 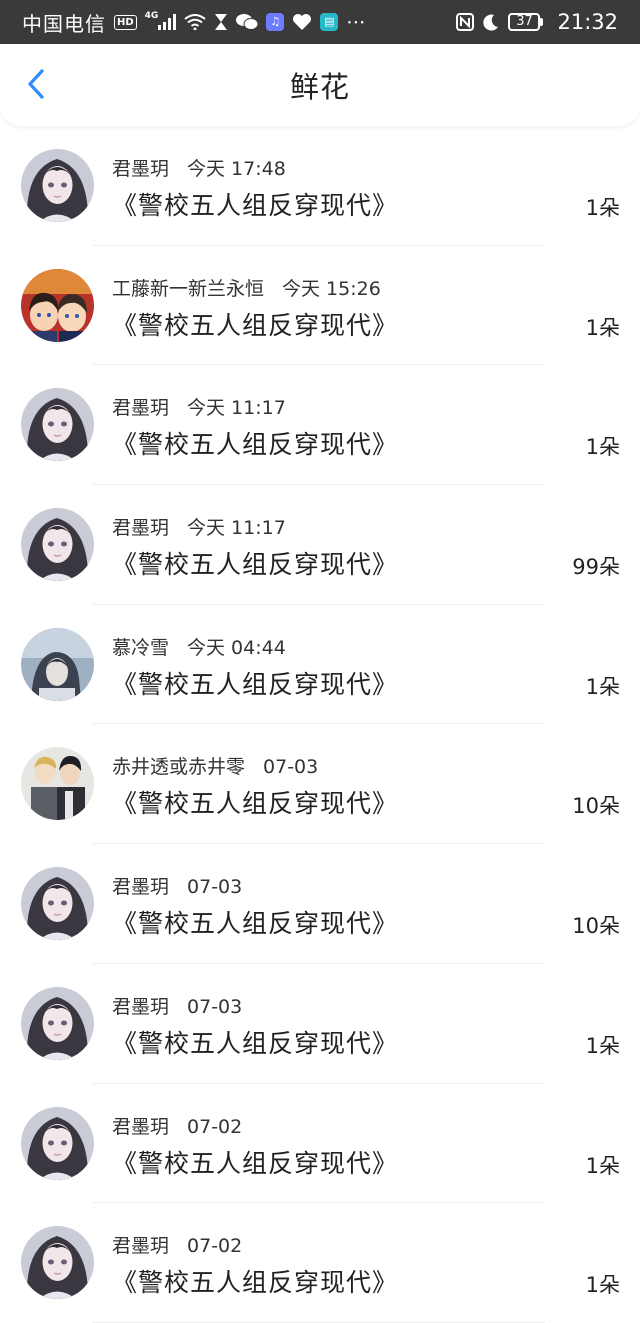 I want to click on username: 赤井透或赤井零, so click(x=178, y=767).